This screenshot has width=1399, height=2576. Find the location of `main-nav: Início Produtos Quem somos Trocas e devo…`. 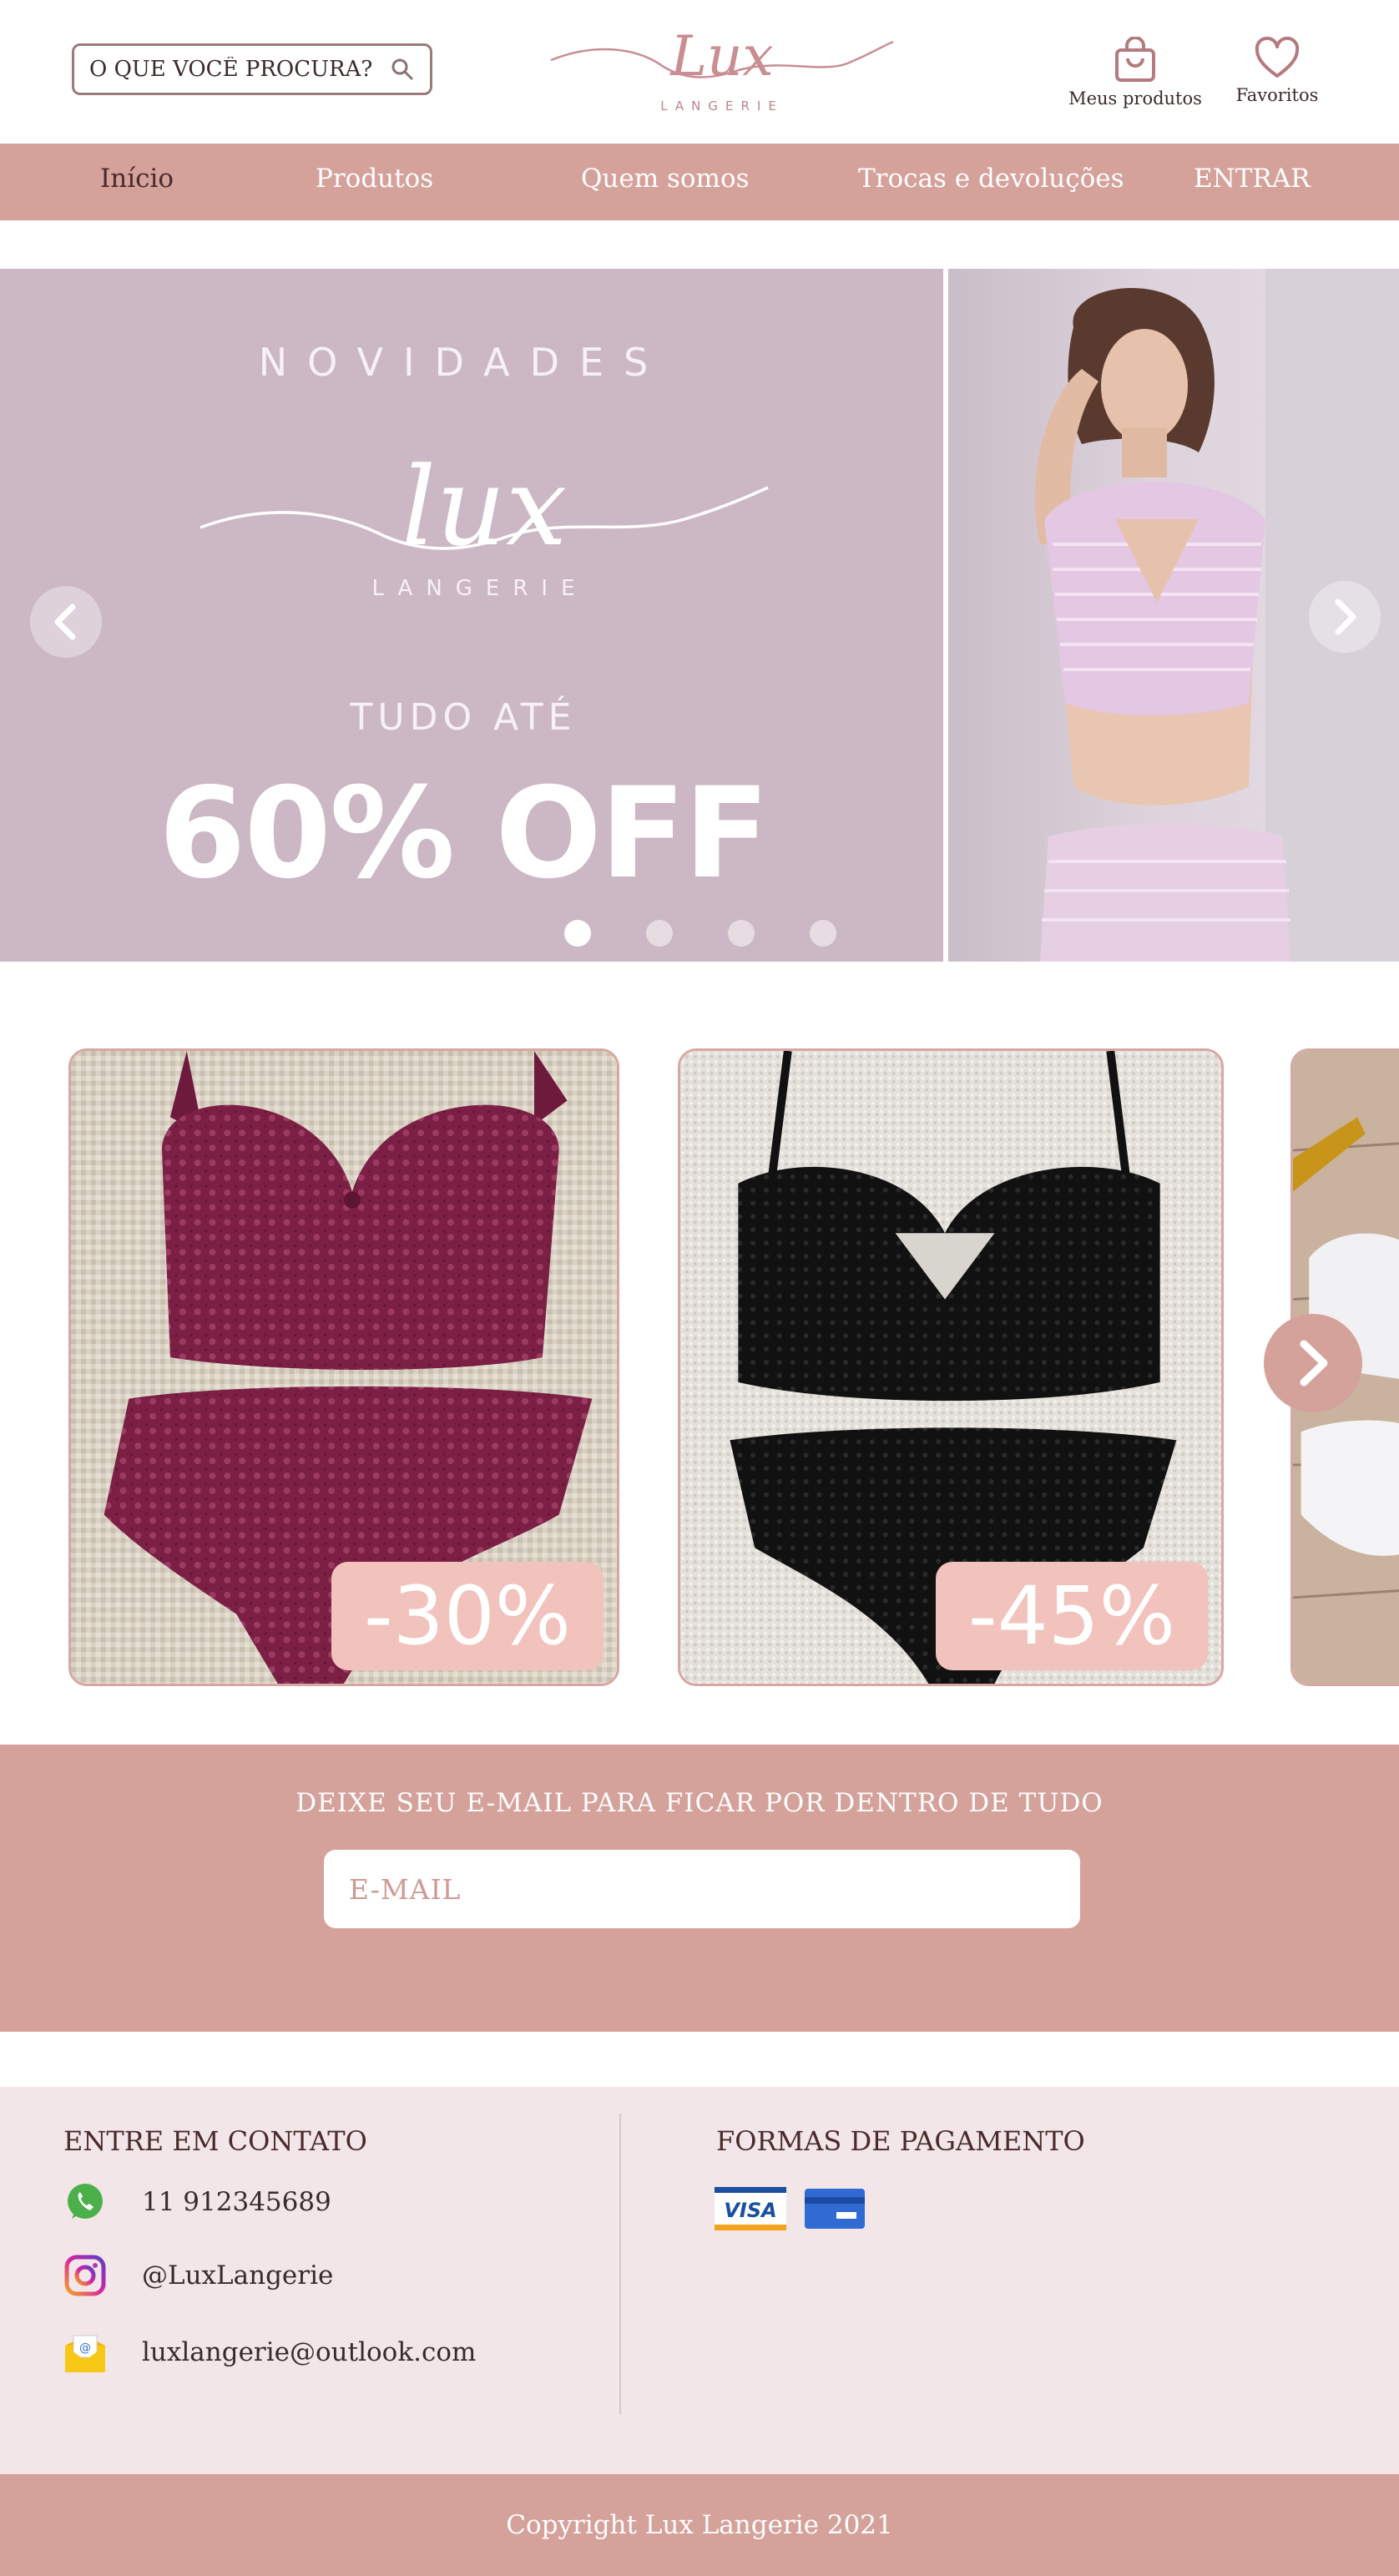

main-nav: Início Produtos Quem somos Trocas e devo… is located at coordinates (699, 182).